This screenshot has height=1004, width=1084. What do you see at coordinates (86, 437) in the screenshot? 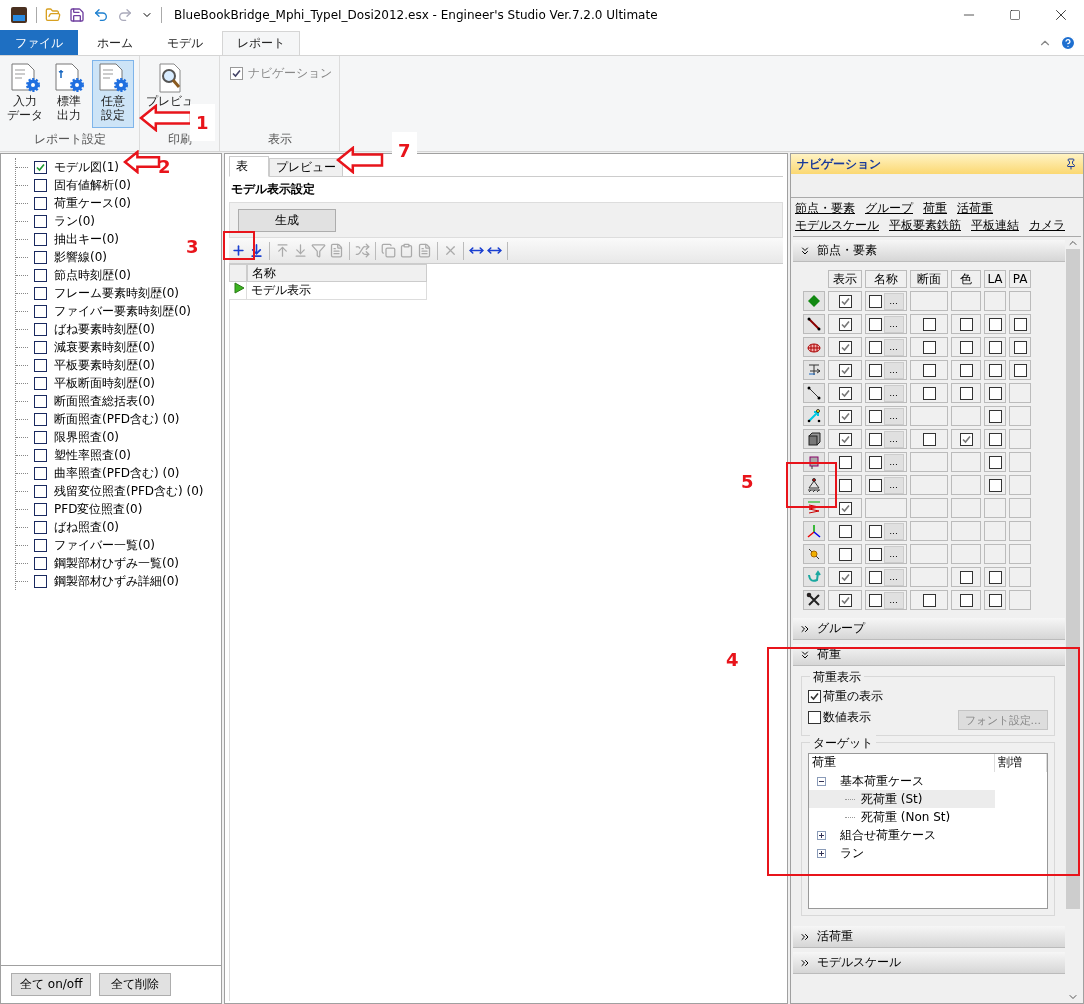
I see `tree-item-label: 限界照査(0)` at bounding box center [86, 437].